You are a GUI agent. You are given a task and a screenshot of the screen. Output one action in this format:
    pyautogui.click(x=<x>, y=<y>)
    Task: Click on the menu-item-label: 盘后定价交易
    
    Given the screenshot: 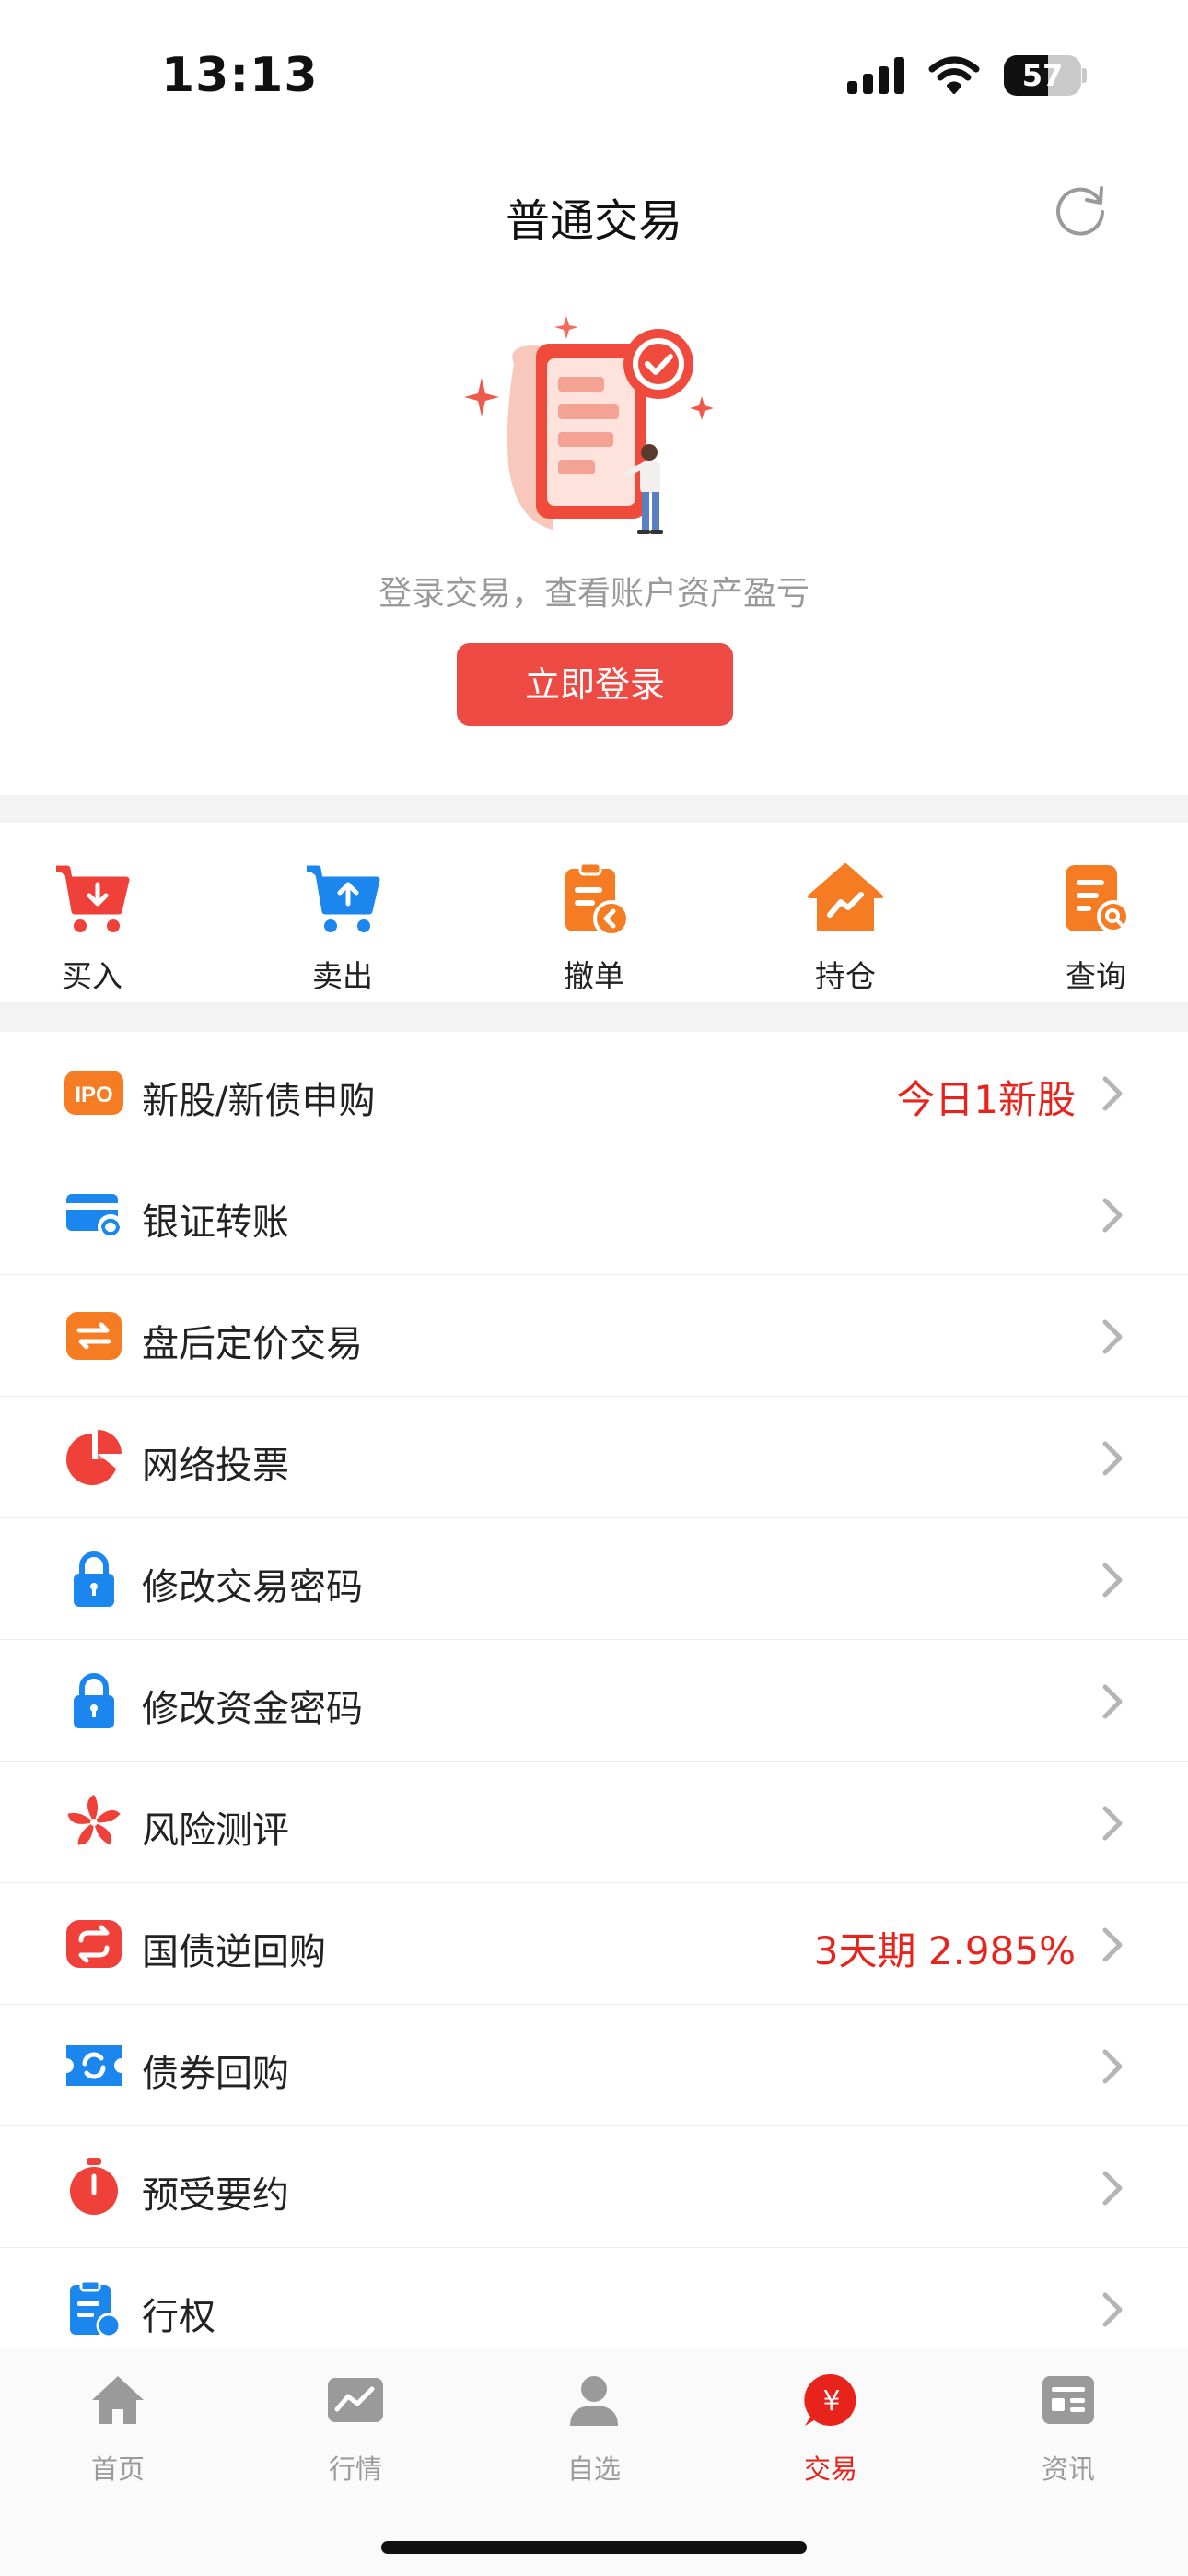 What is the action you would take?
    pyautogui.click(x=253, y=1344)
    